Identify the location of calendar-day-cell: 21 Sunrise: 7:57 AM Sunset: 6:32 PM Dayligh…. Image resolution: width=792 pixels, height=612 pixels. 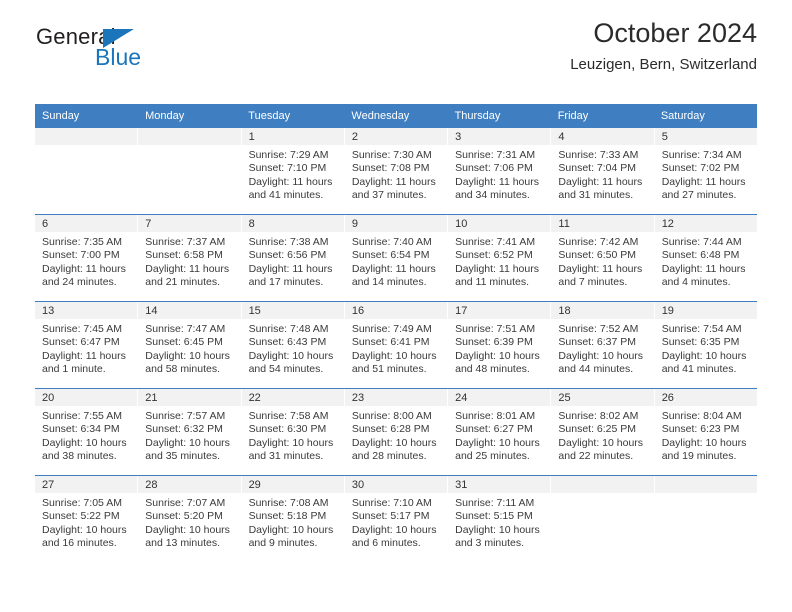
(190, 432).